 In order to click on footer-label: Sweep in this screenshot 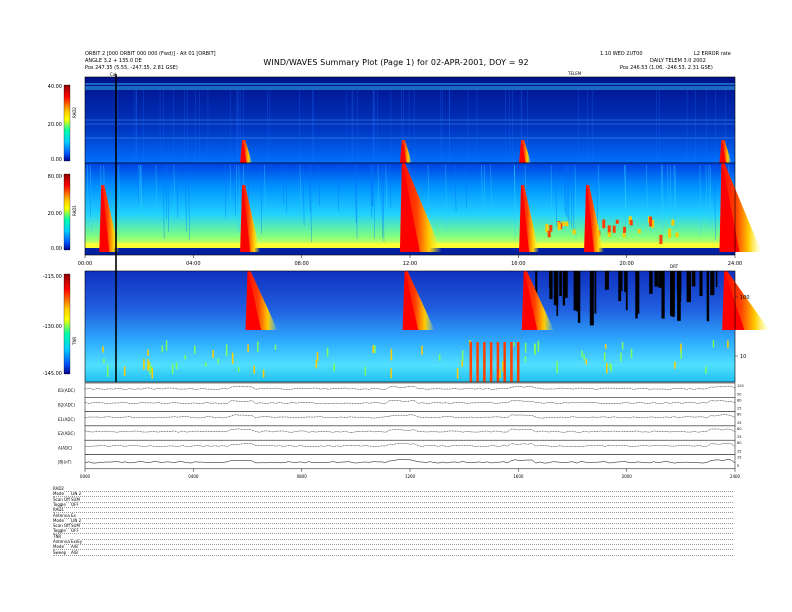, I will do `click(60, 552)`.